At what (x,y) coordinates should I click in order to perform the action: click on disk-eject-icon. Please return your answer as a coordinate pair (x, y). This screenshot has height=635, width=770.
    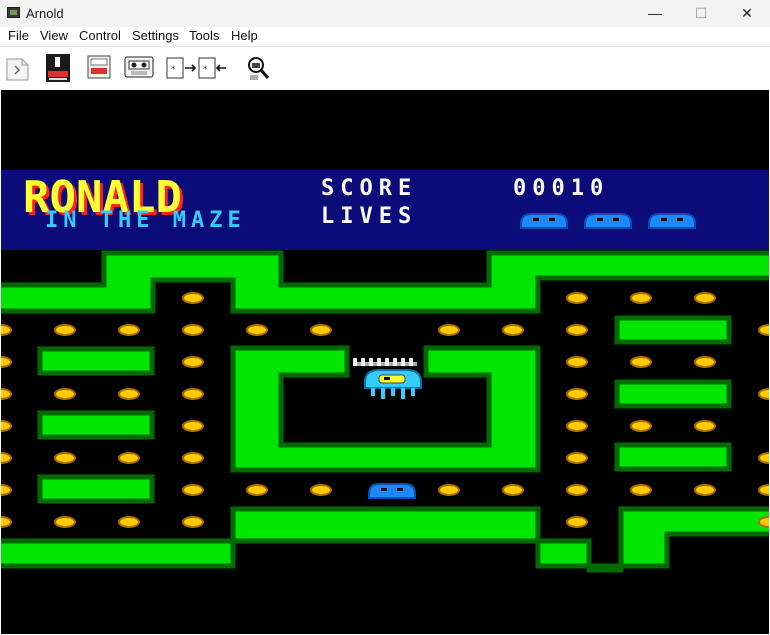
    Looking at the image, I should click on (99, 67).